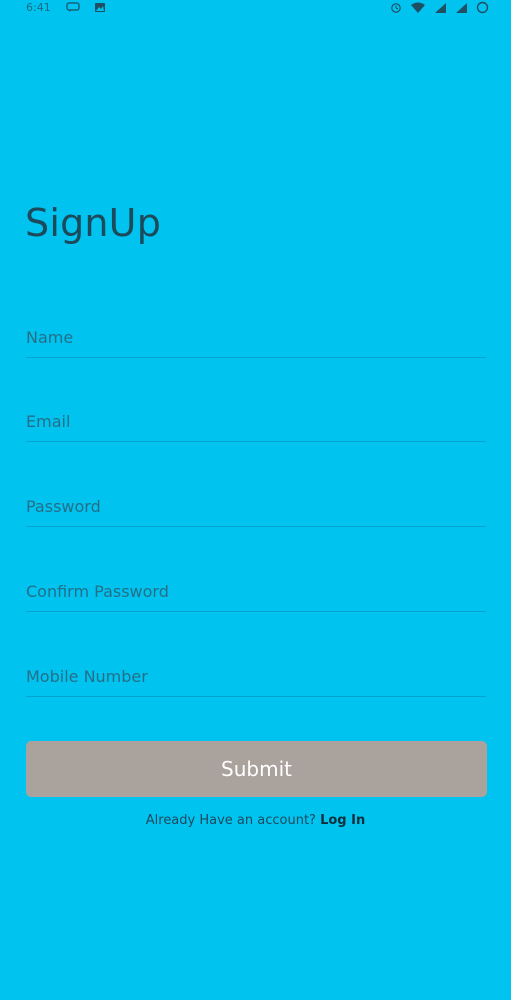 Image resolution: width=511 pixels, height=1000 pixels. Describe the element at coordinates (256, 591) in the screenshot. I see `confirm-password-field` at that location.